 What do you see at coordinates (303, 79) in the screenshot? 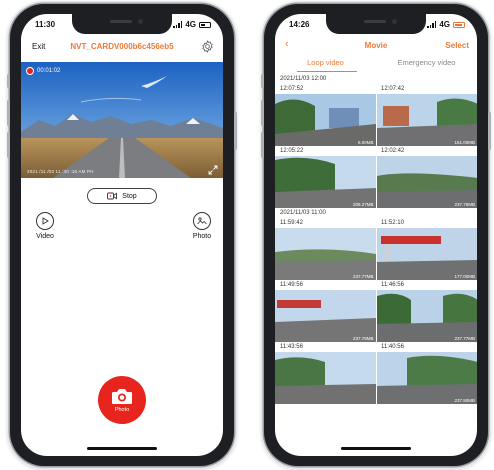
I see `date-group-header: 2021/11/03 12:00` at bounding box center [303, 79].